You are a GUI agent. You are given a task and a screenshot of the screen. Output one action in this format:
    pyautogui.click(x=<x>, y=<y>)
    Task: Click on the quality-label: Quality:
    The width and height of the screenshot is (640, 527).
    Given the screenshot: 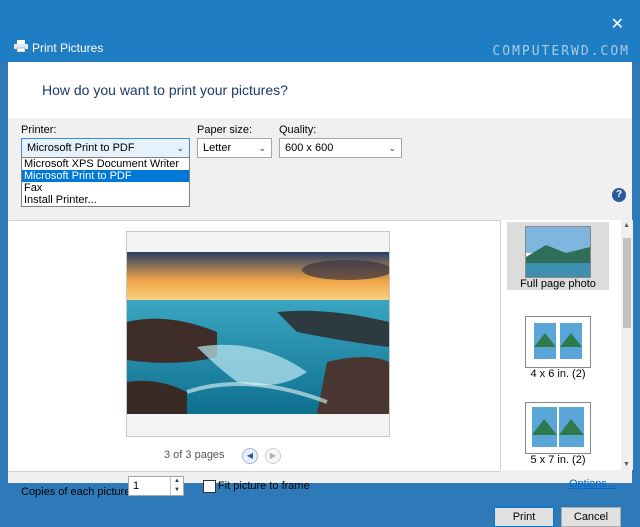 What is the action you would take?
    pyautogui.click(x=298, y=130)
    